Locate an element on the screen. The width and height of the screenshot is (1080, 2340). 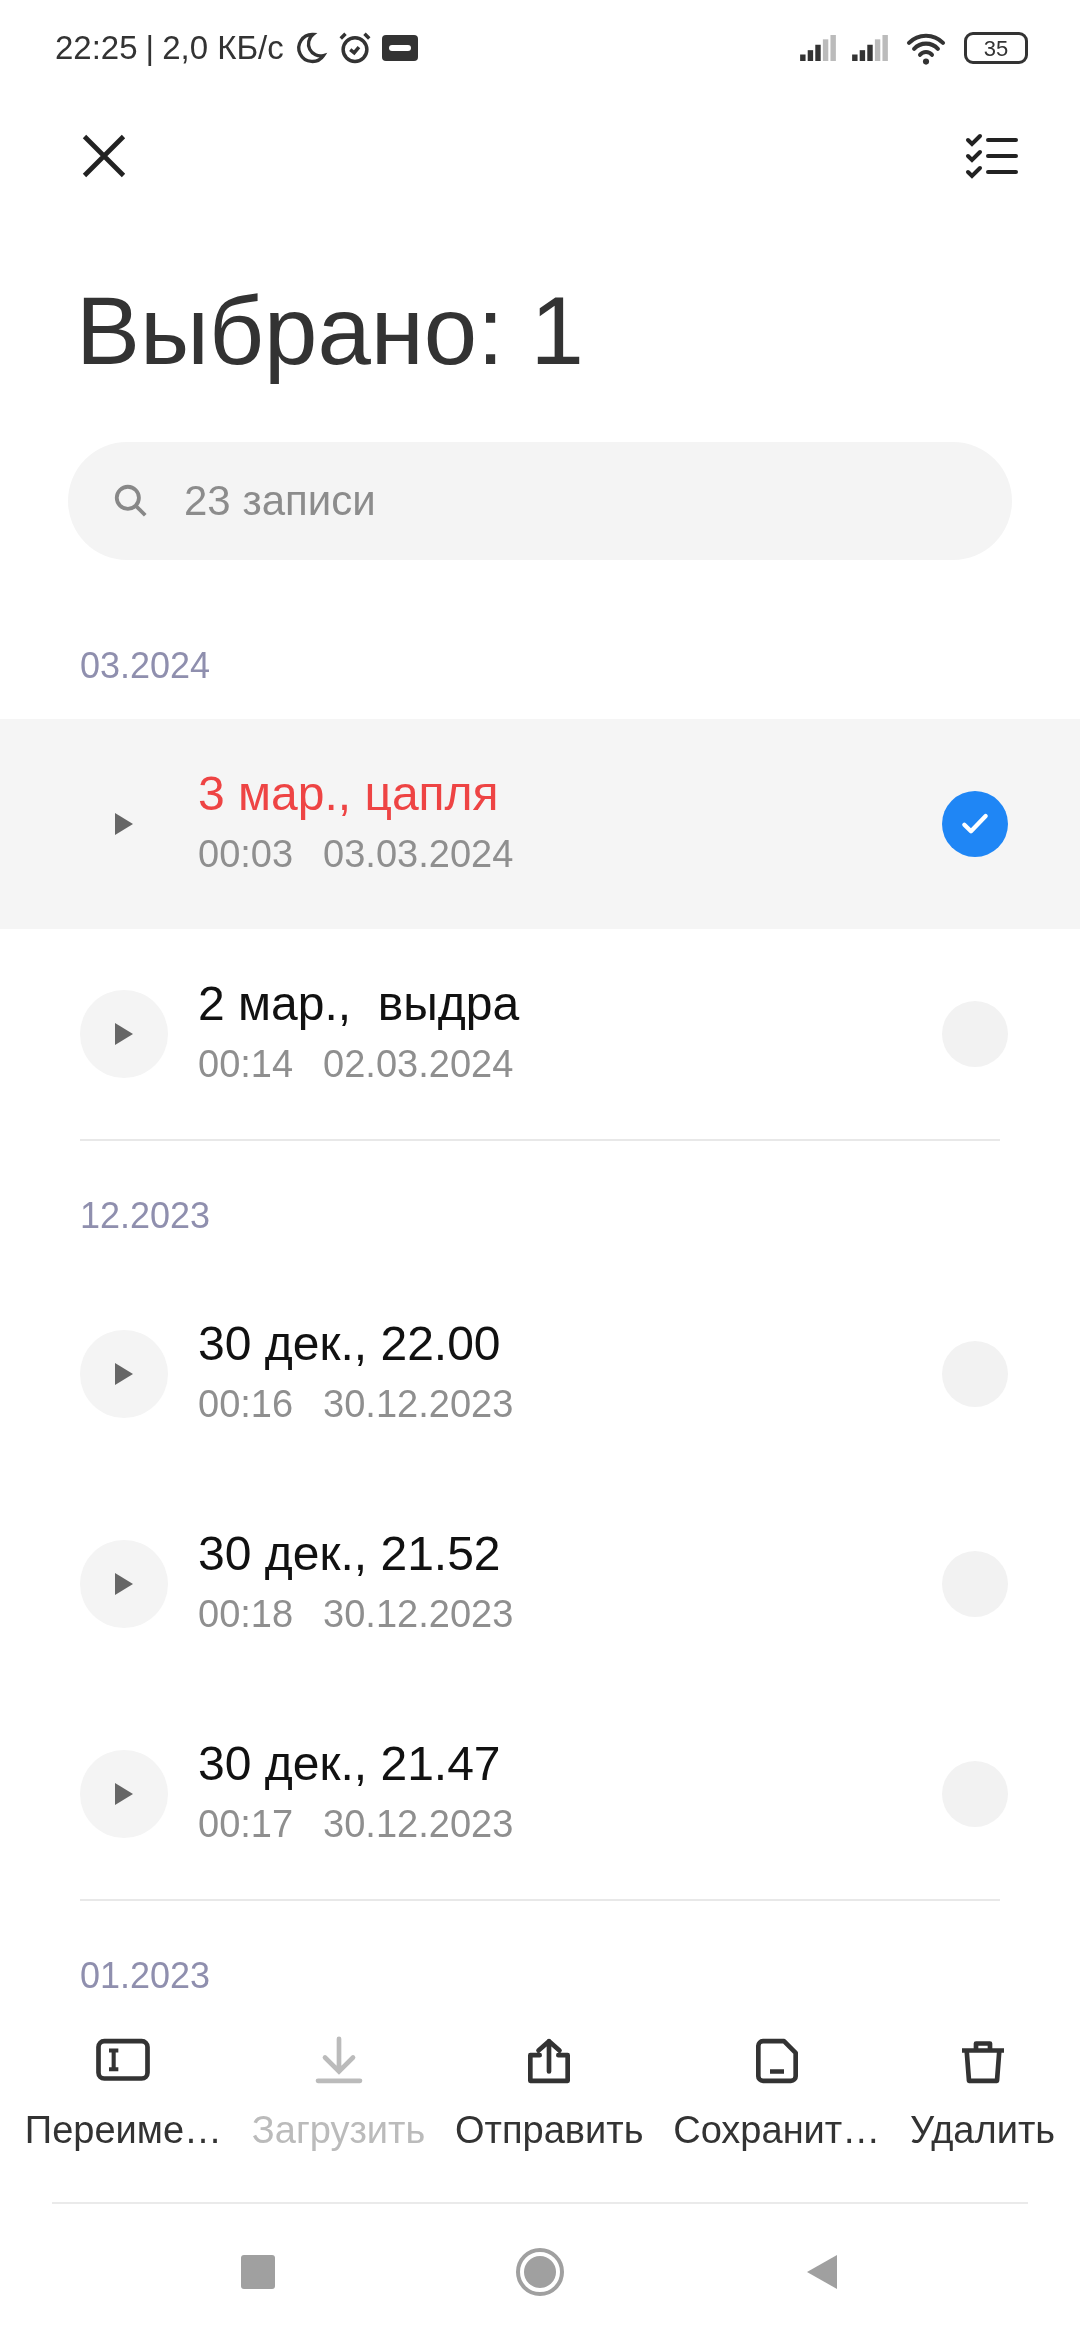
home-button is located at coordinates (540, 2272).